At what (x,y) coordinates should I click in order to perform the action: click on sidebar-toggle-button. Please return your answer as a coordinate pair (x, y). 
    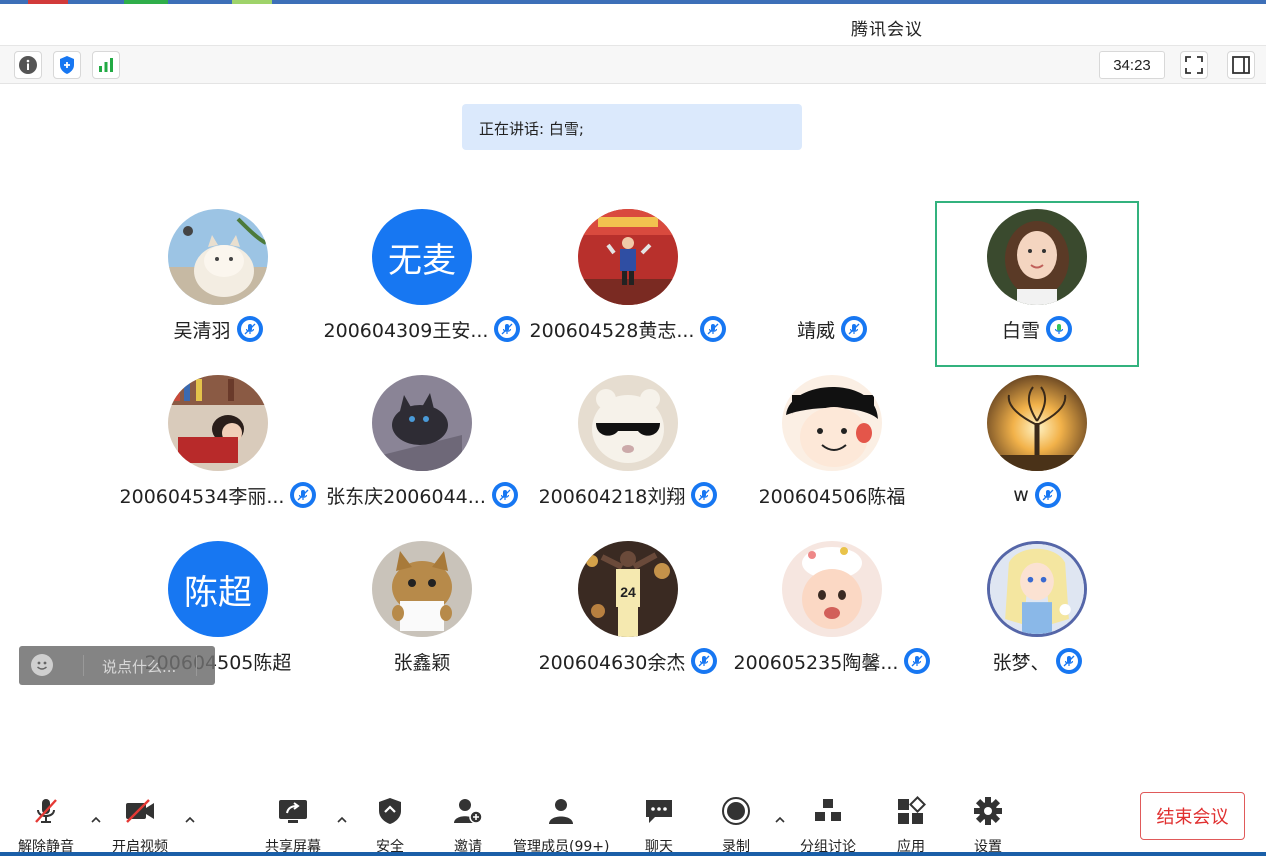
    Looking at the image, I should click on (1241, 65).